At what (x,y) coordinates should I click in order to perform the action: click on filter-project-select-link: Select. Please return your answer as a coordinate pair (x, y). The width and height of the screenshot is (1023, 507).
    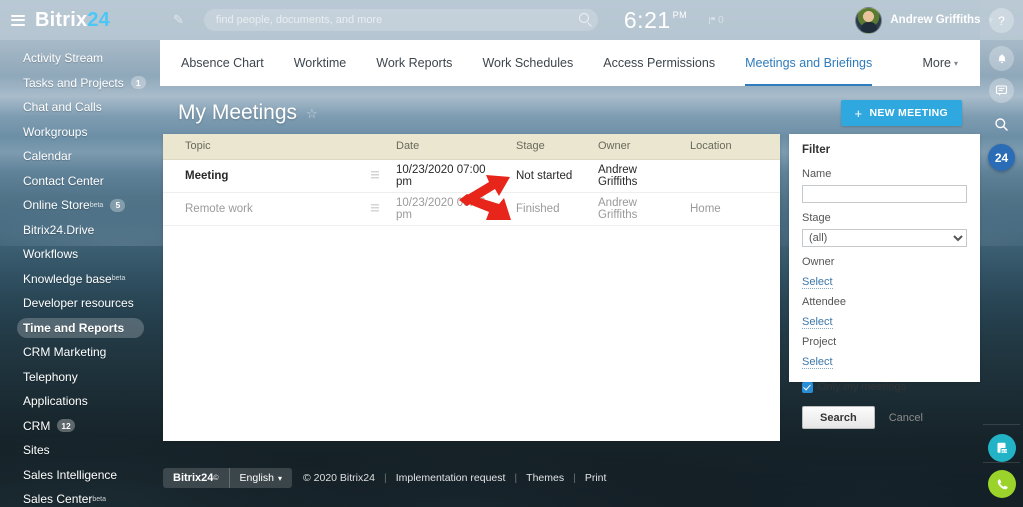
    Looking at the image, I should click on (817, 362).